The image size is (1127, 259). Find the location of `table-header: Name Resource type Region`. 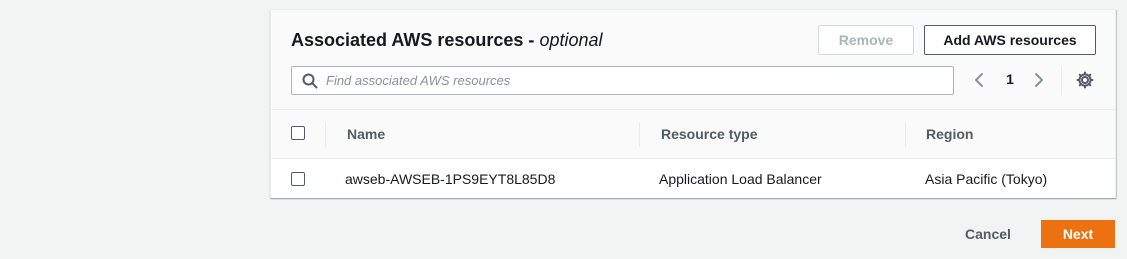

table-header: Name Resource type Region is located at coordinates (693, 134).